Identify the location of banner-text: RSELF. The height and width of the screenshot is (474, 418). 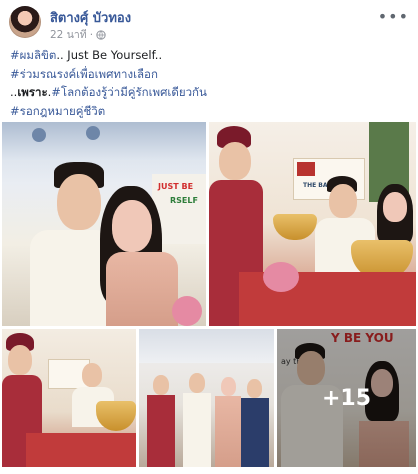
(184, 200).